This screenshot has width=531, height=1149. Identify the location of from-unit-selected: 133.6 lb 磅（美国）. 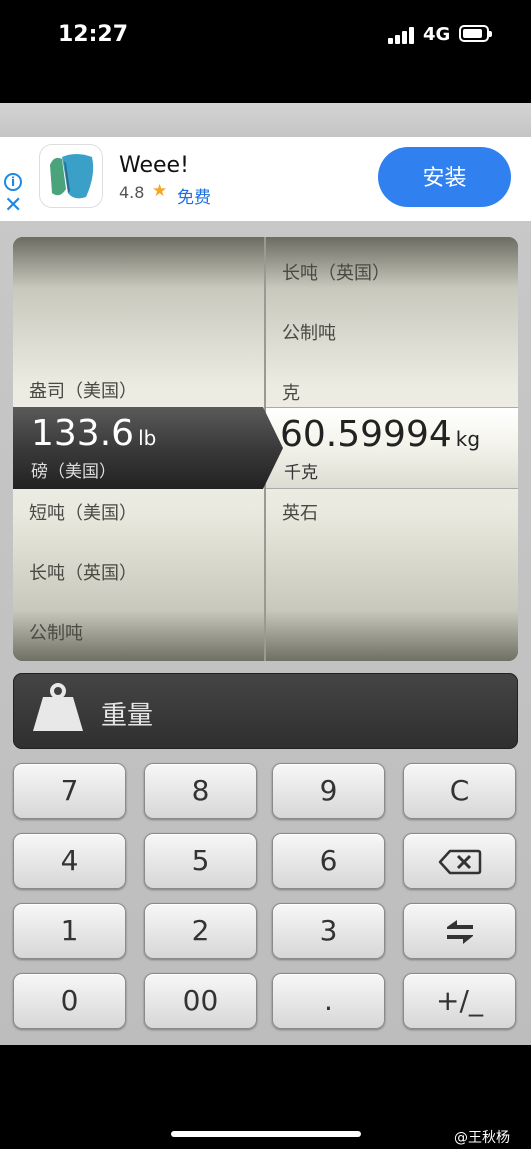
(148, 448).